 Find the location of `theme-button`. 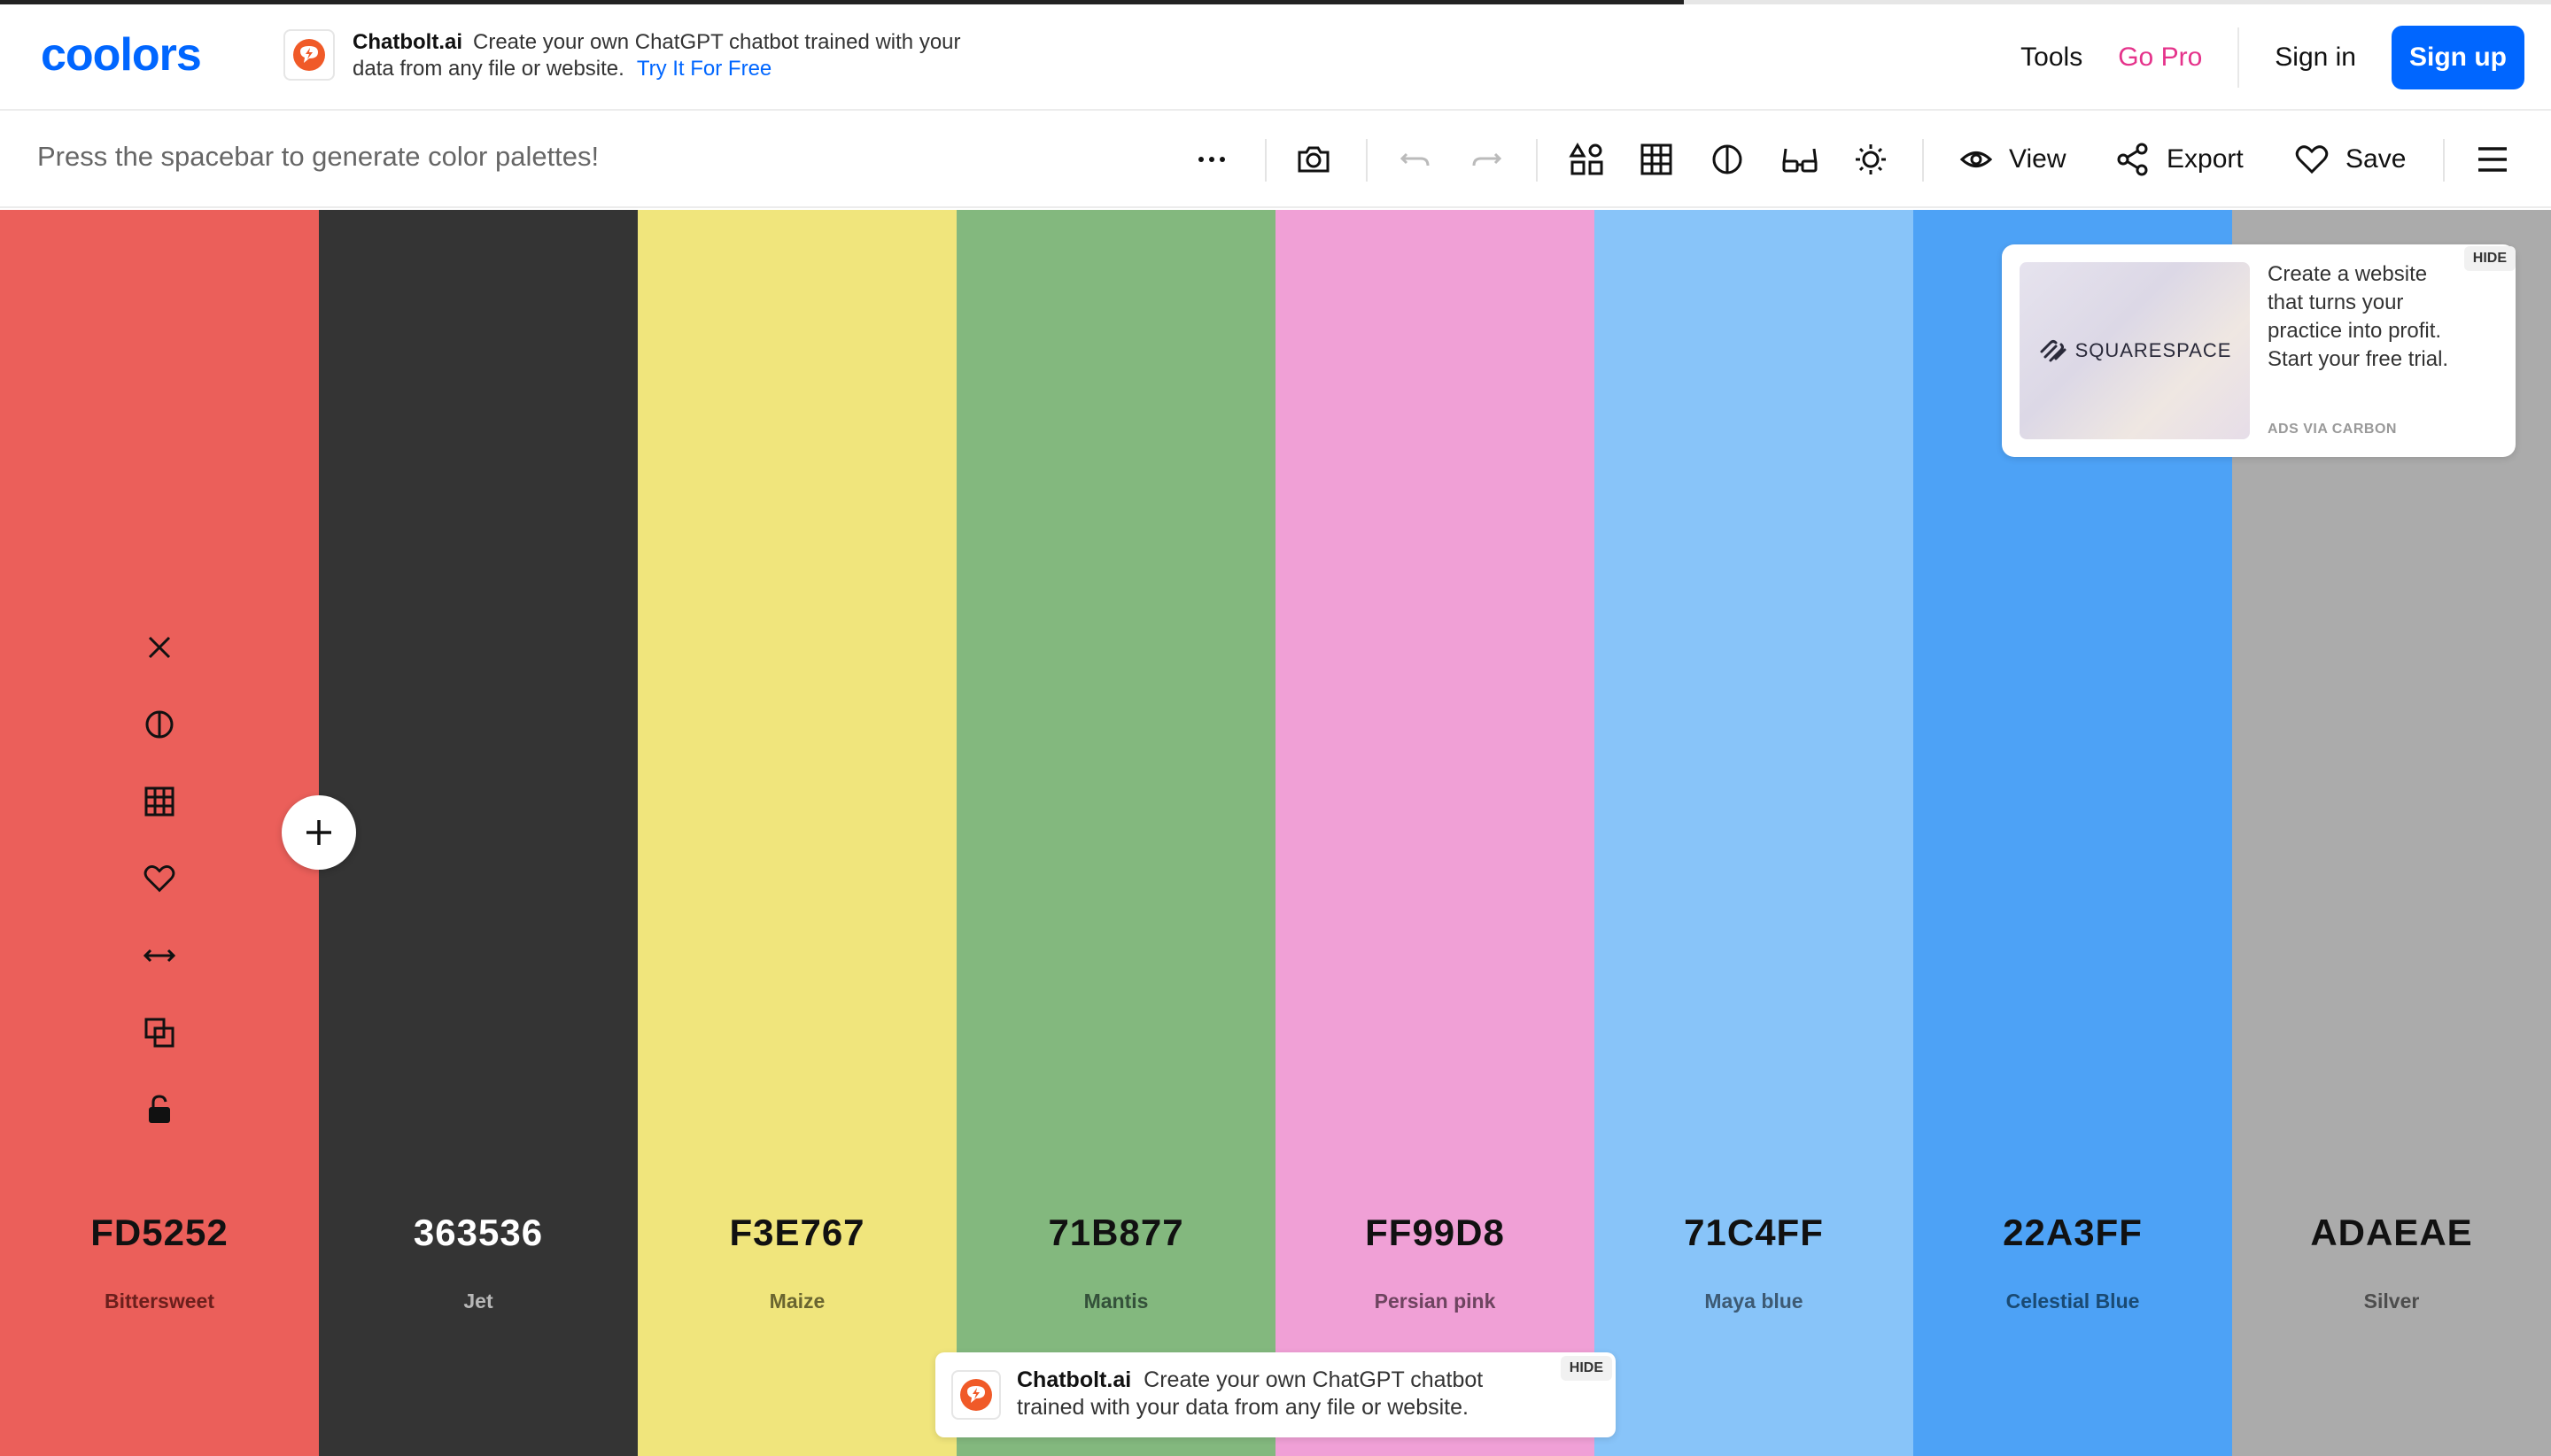

theme-button is located at coordinates (1871, 159).